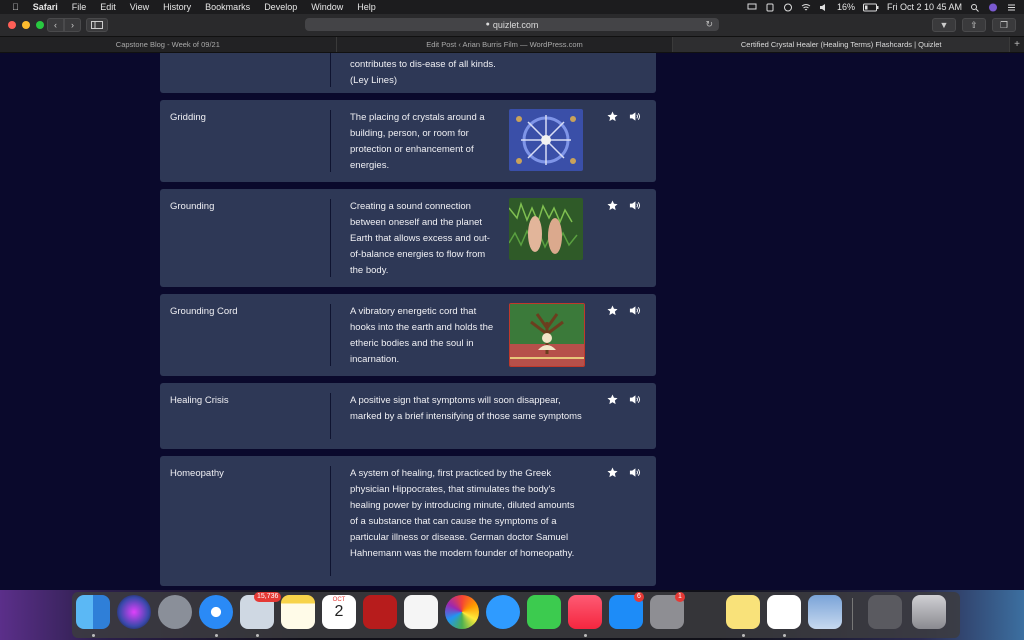  What do you see at coordinates (139, 7) in the screenshot?
I see `menu-view: View` at bounding box center [139, 7].